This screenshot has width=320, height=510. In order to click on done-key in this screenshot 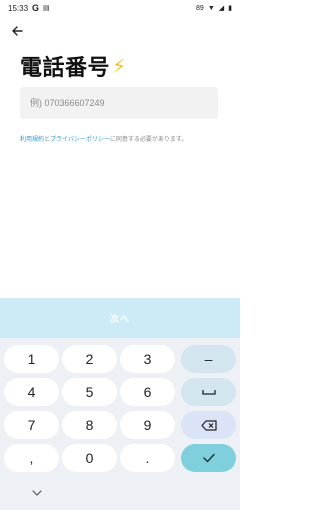, I will do `click(208, 458)`.